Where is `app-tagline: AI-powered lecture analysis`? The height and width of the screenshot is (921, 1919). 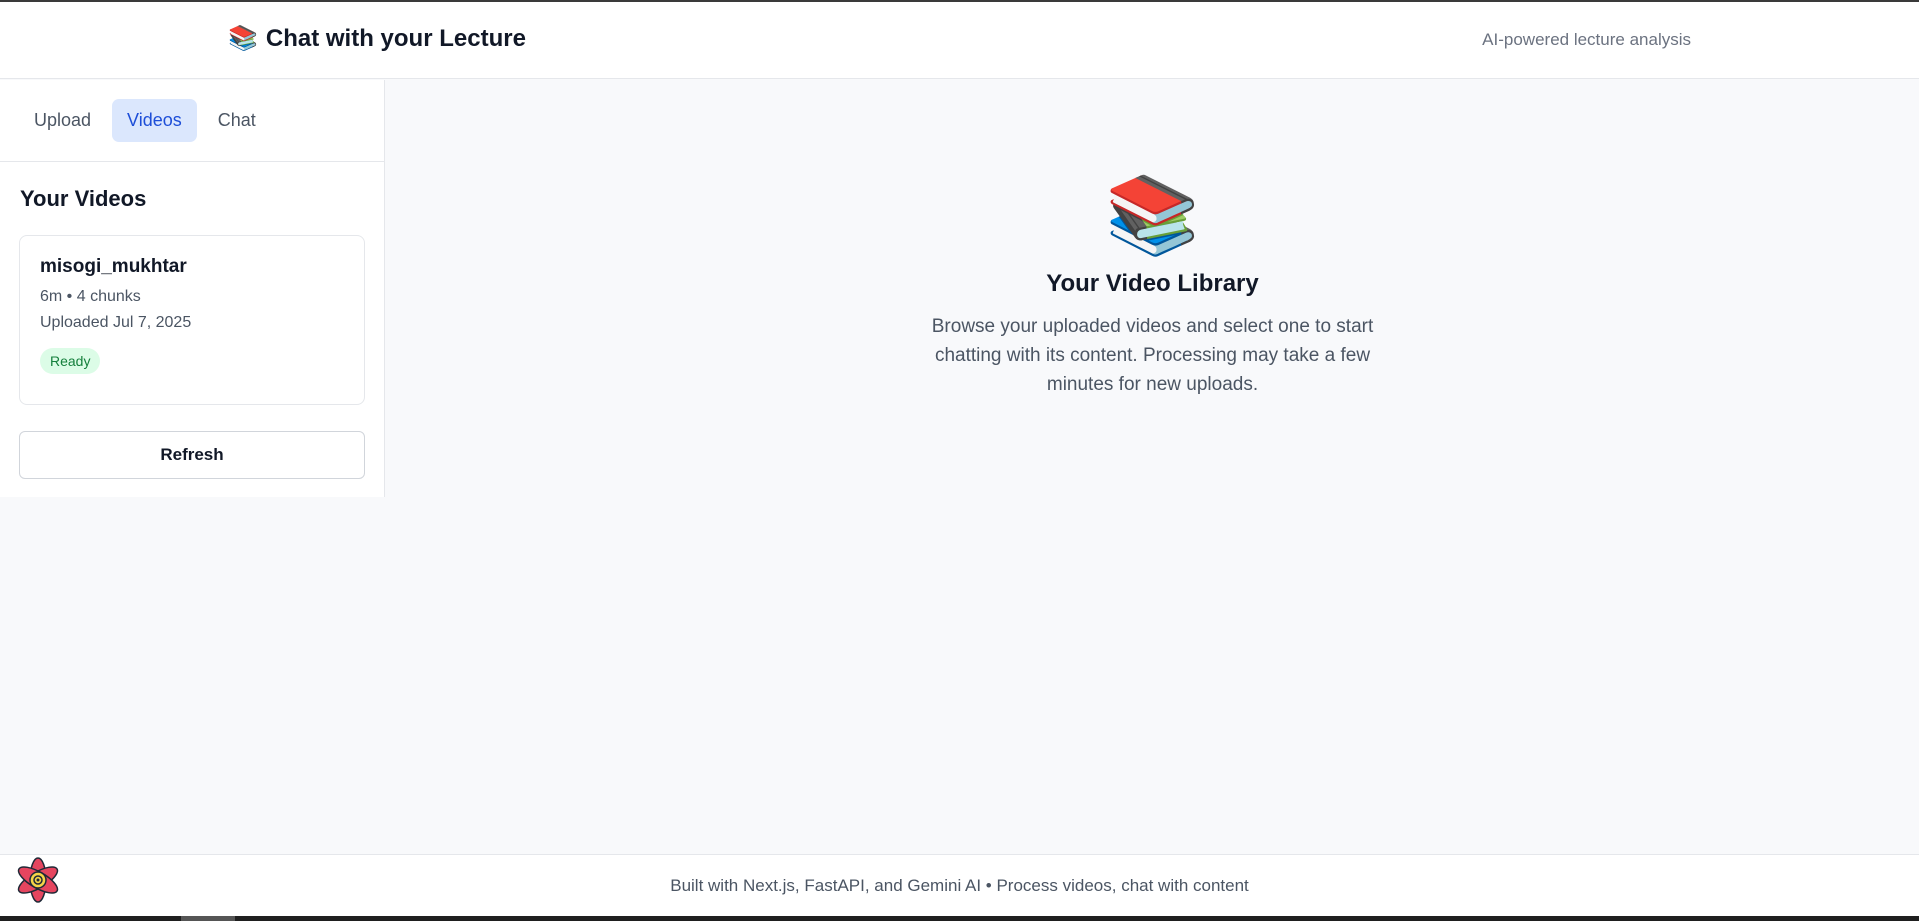 app-tagline: AI-powered lecture analysis is located at coordinates (1586, 39).